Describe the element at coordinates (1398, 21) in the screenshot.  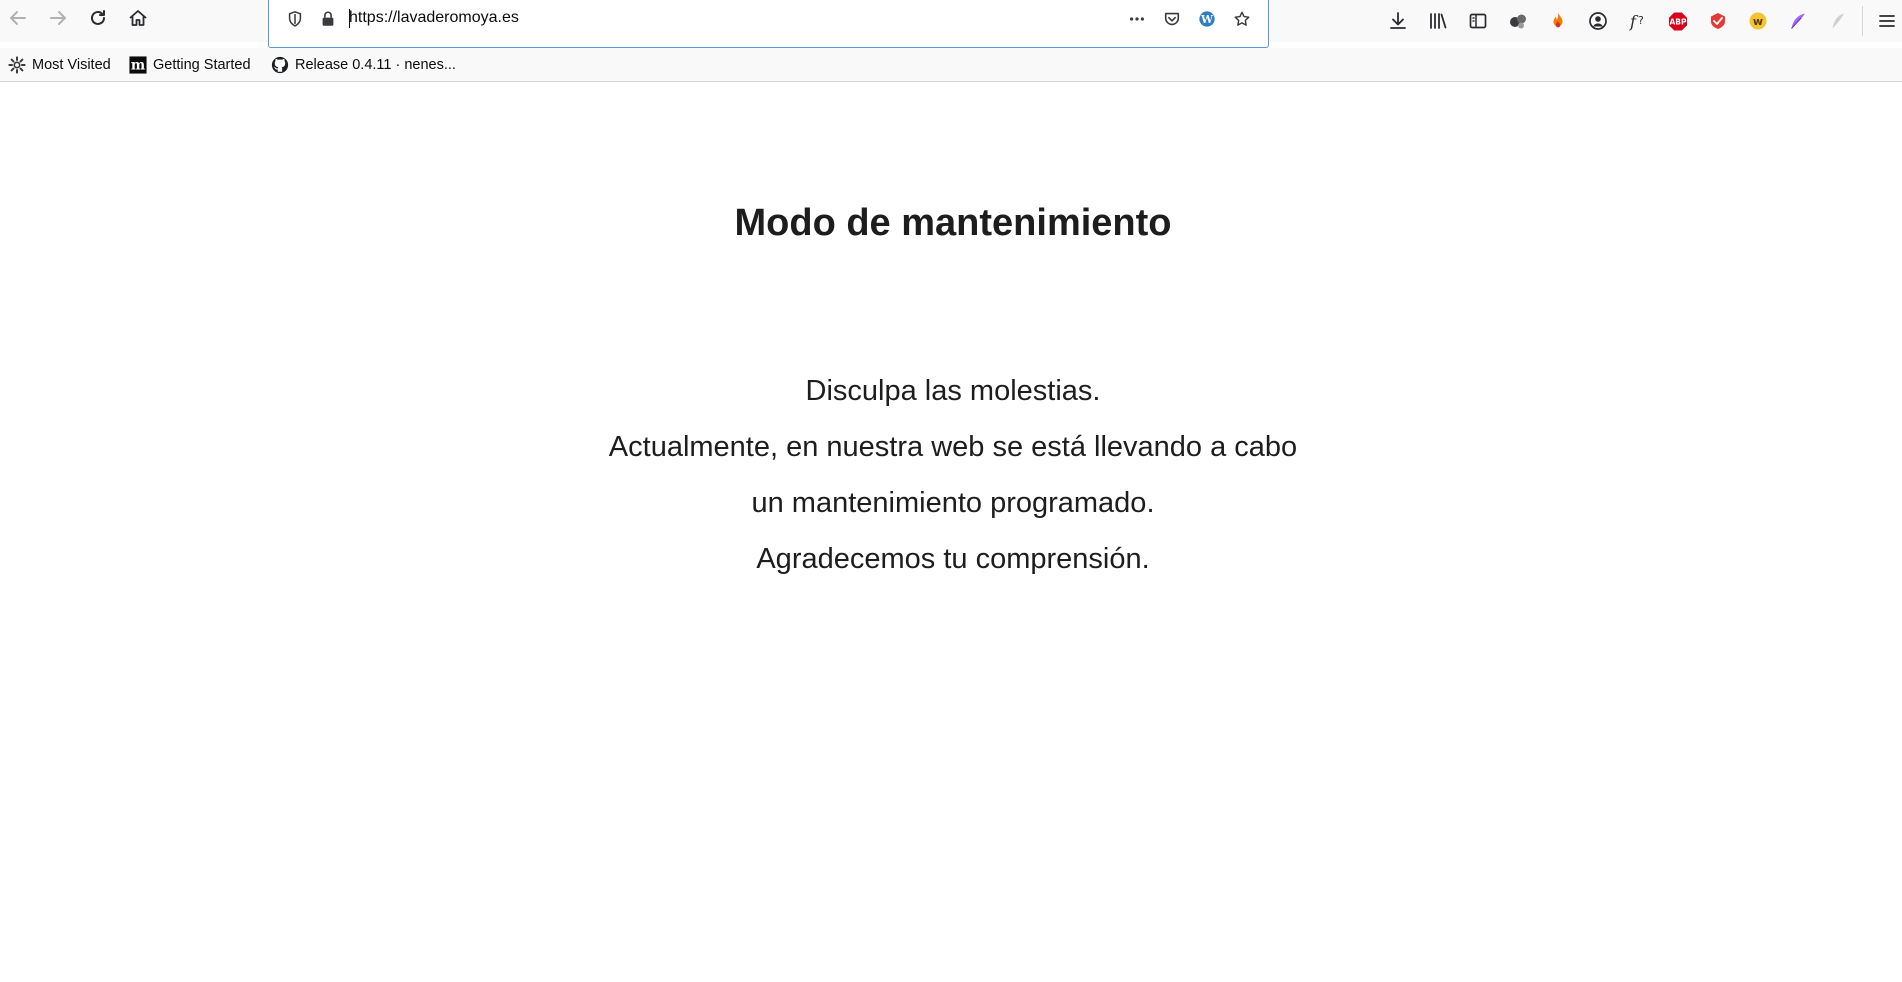
I see `download-icon` at that location.